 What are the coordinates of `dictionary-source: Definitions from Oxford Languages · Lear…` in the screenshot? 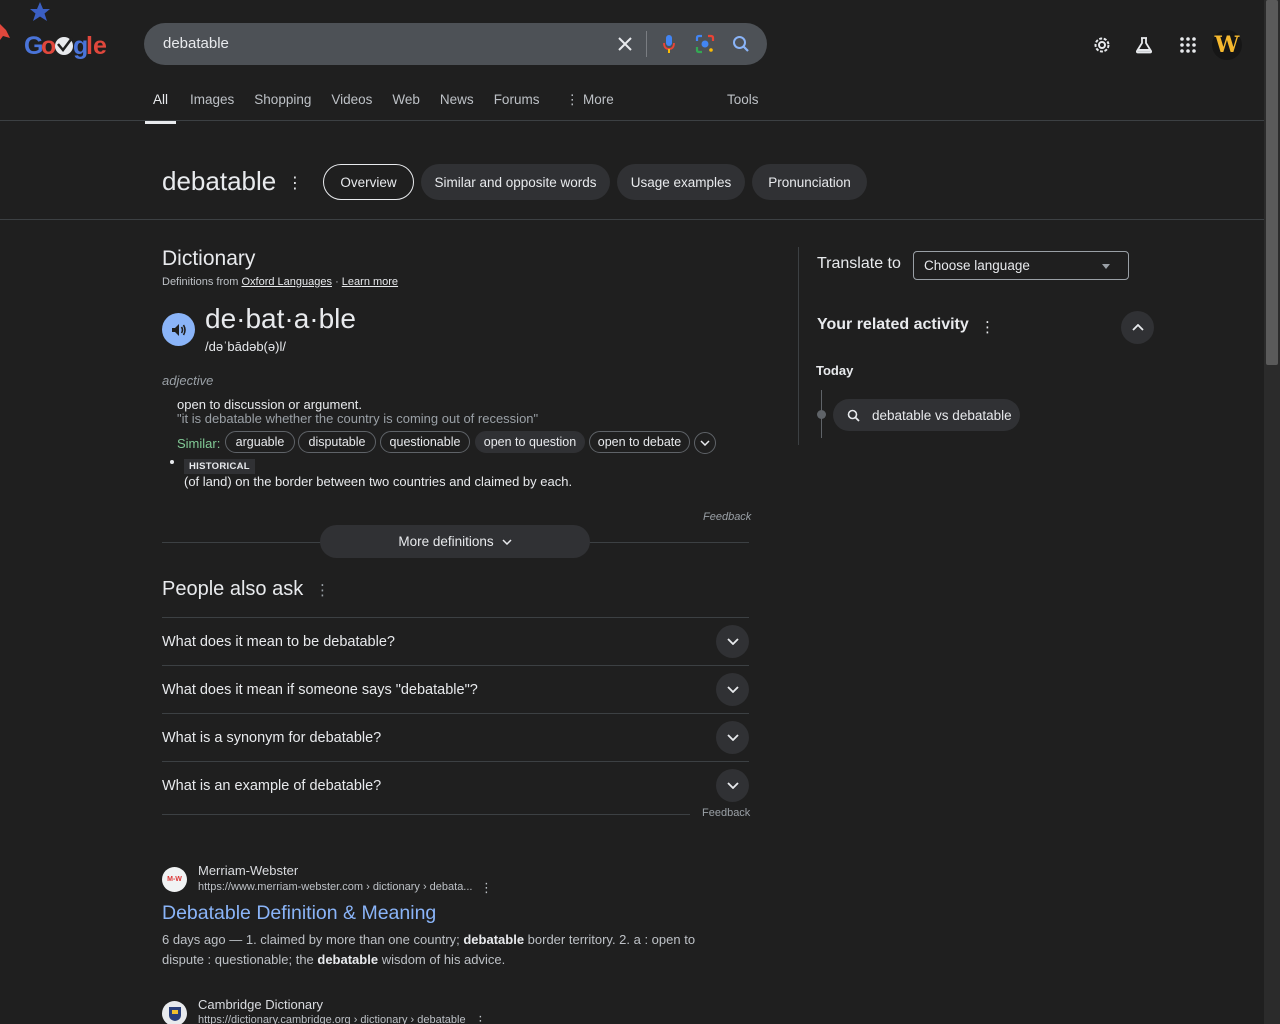 It's located at (280, 282).